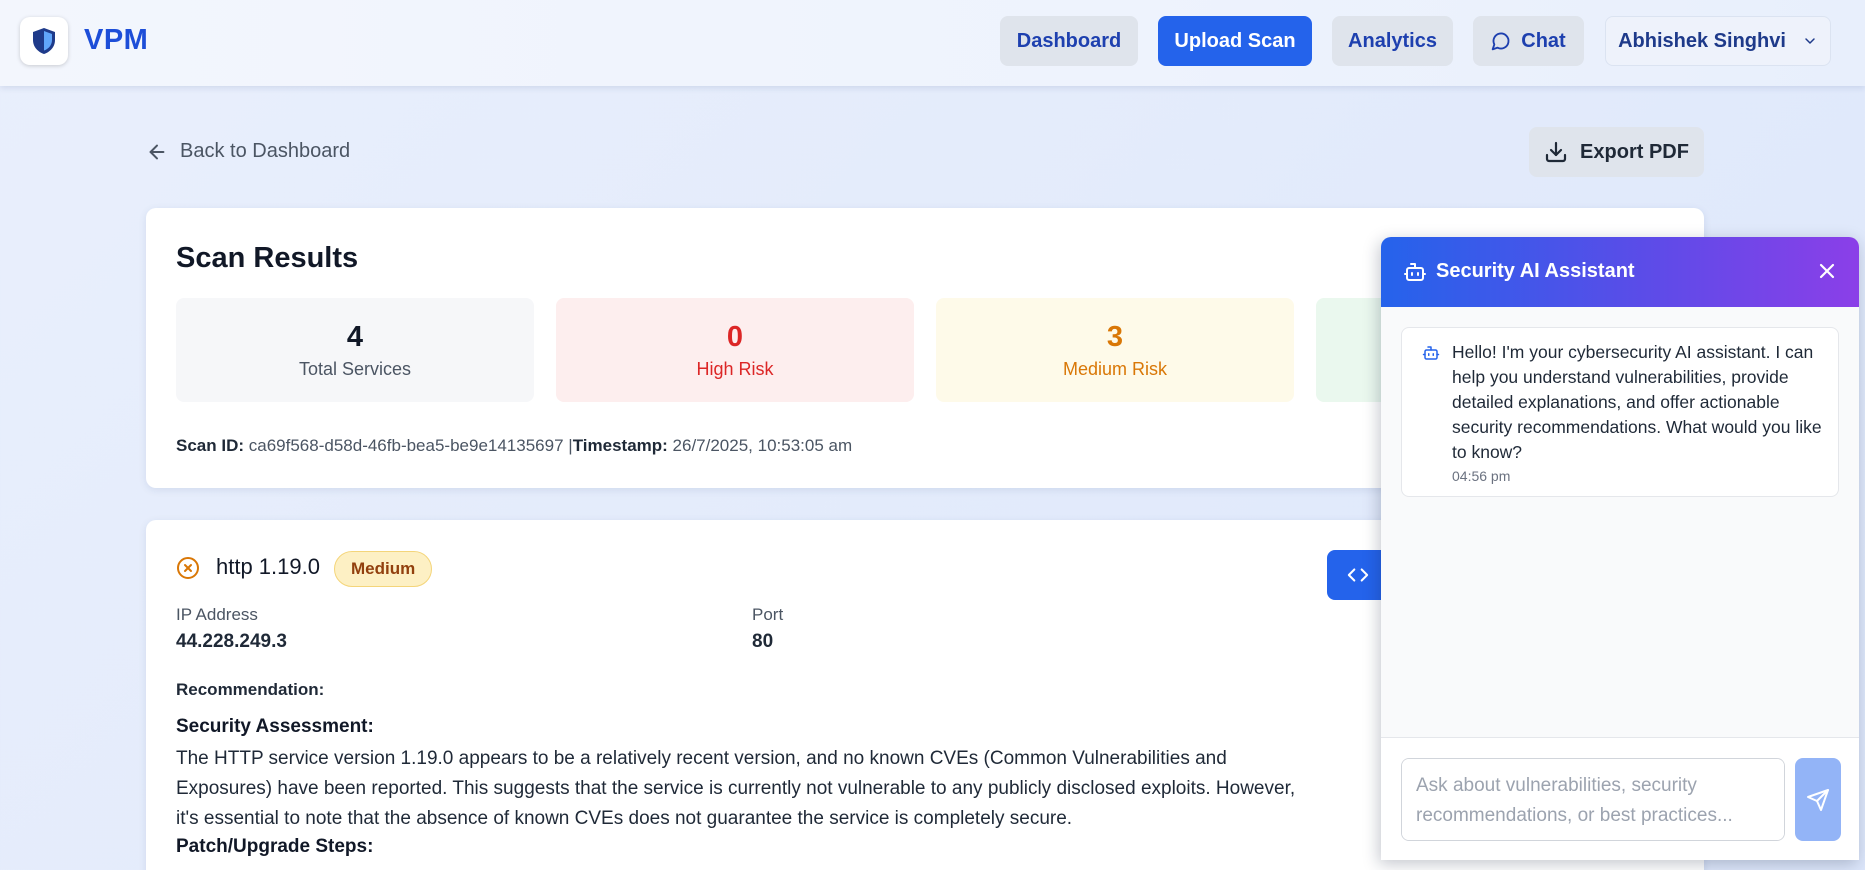 The image size is (1865, 870). Describe the element at coordinates (1810, 41) in the screenshot. I see `chevron-down-icon` at that location.